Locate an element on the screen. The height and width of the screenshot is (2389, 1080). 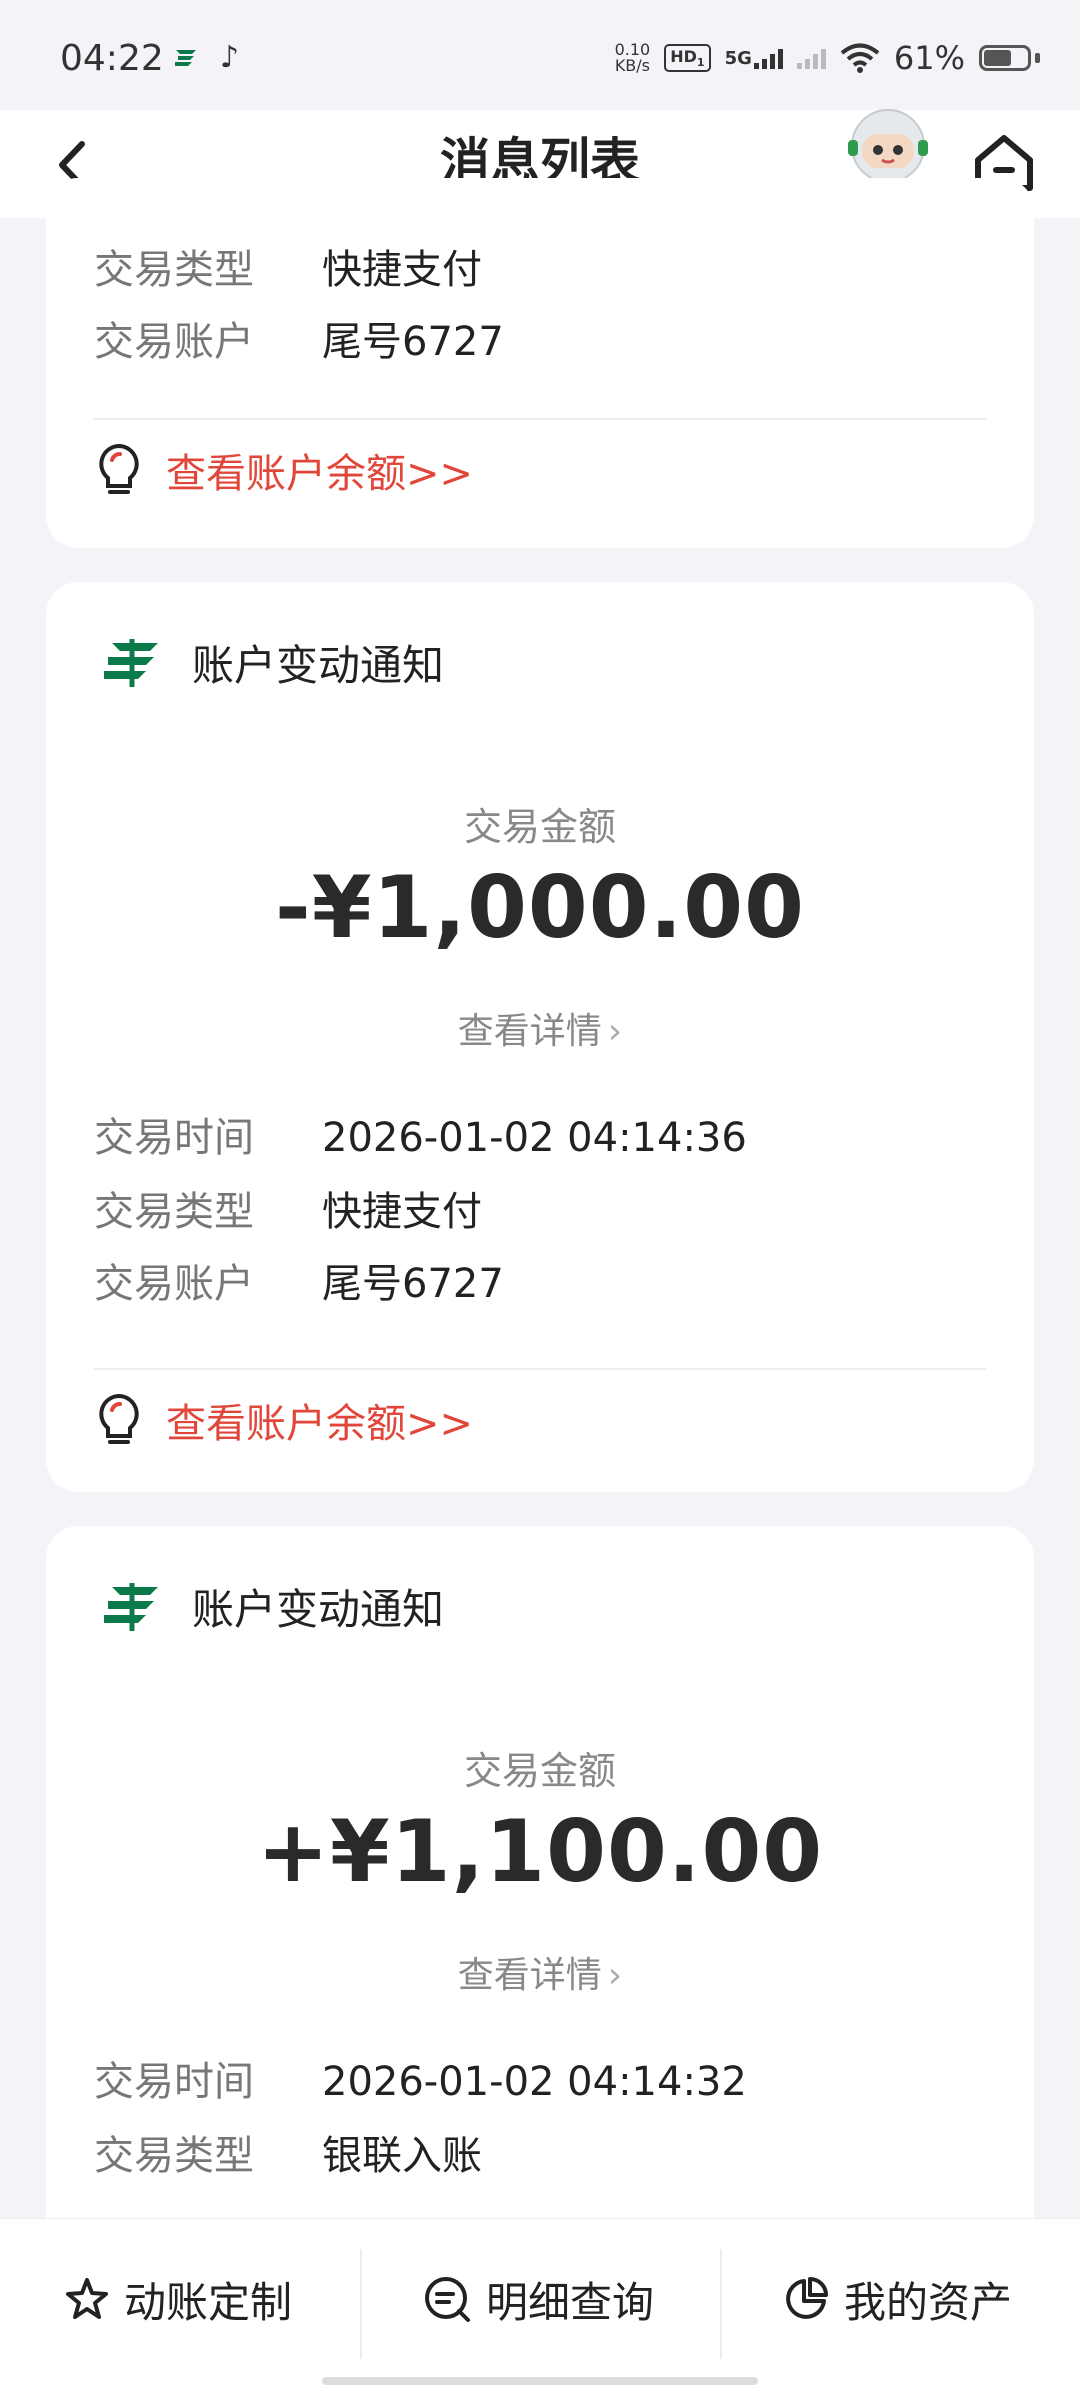
transaction-amount: +¥1,100.00 is located at coordinates (540, 1852).